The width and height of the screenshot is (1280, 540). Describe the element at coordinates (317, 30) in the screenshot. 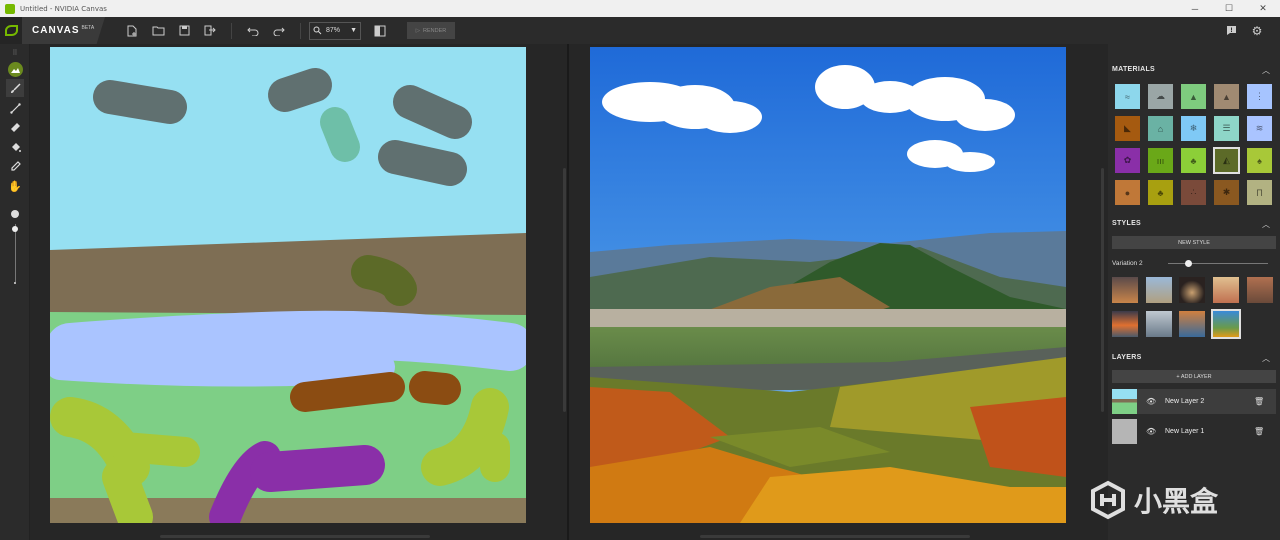

I see `zoom-icon` at that location.